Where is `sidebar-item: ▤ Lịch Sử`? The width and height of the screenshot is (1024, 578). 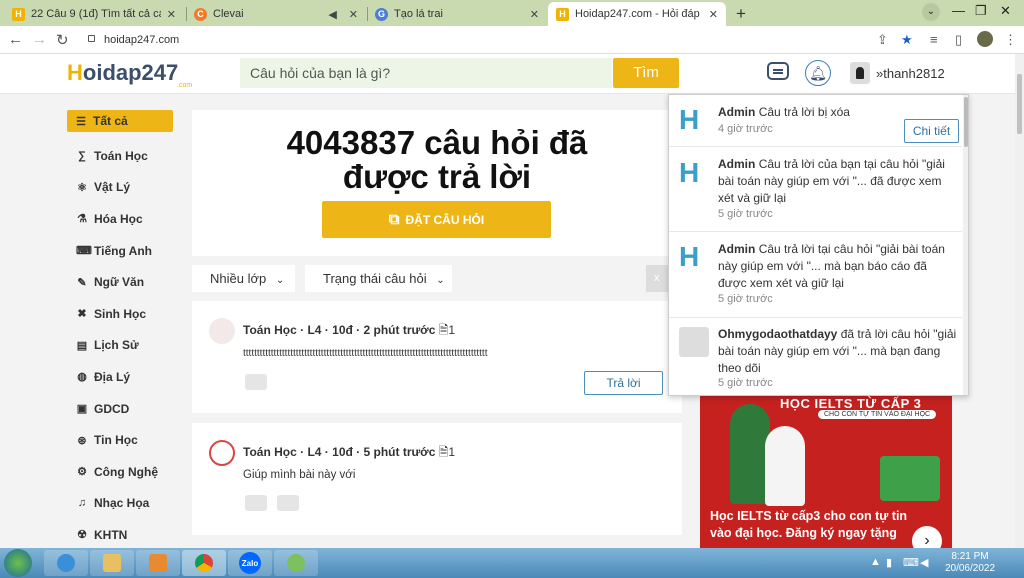
sidebar-item: ▤ Lịch Sử is located at coordinates (120, 346).